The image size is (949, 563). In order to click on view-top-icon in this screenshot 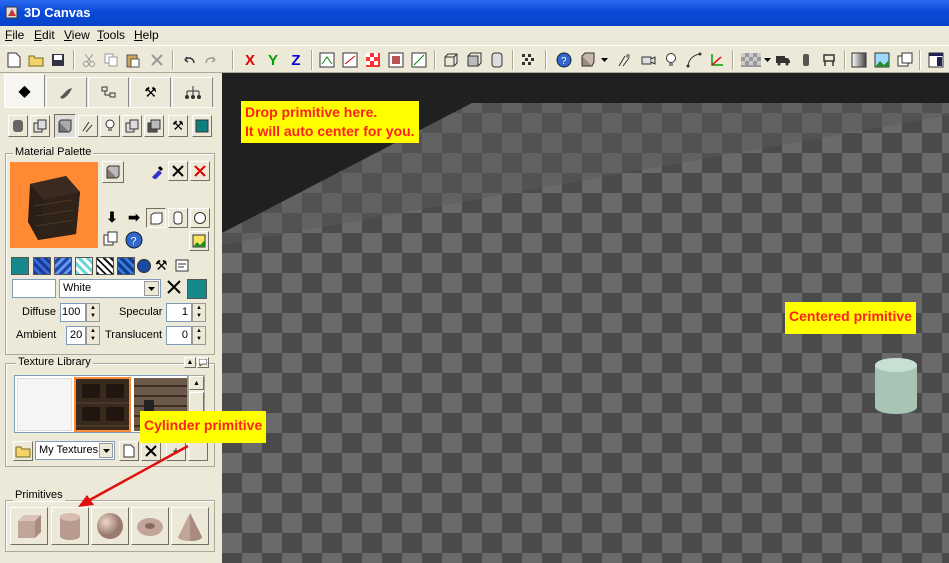, I will do `click(396, 60)`.